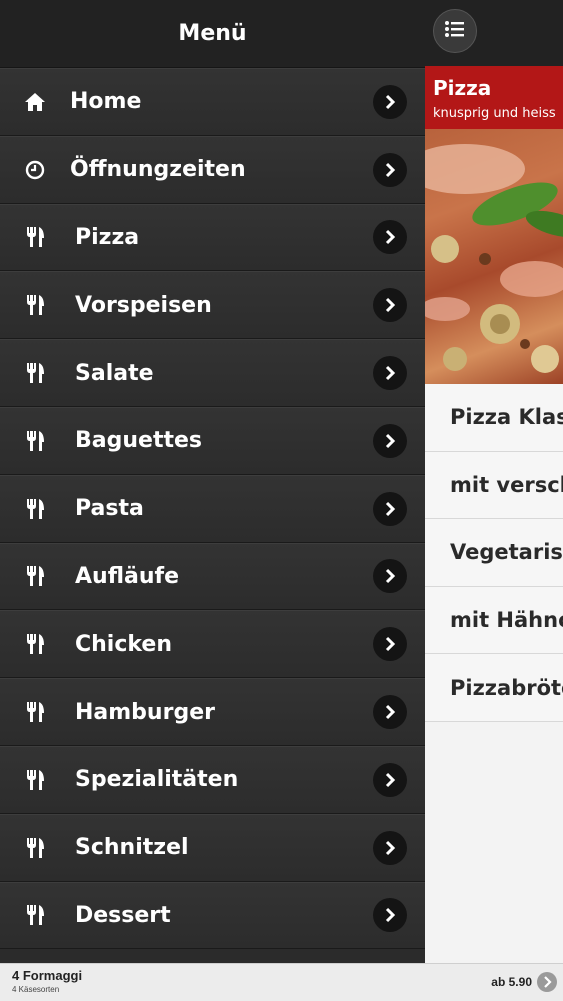 The width and height of the screenshot is (563, 1001). I want to click on menu-item-label: Chicken, so click(124, 644).